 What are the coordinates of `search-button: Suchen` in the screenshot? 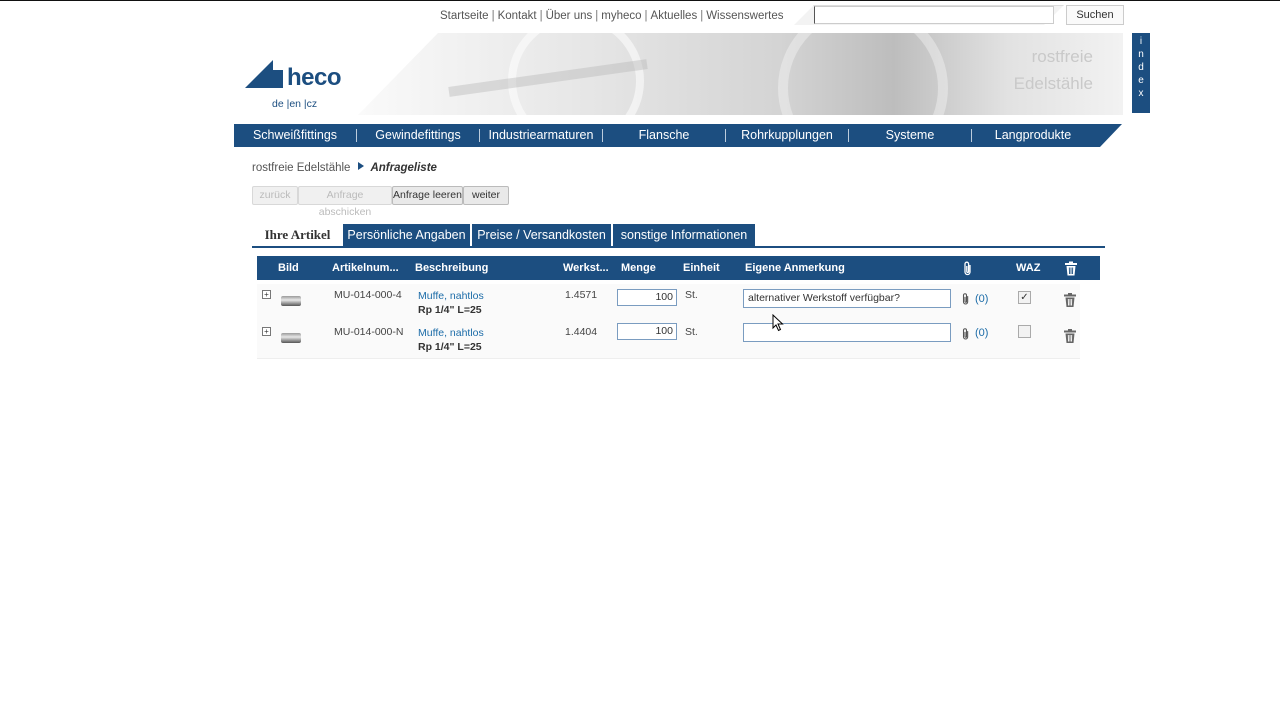 It's located at (1095, 15).